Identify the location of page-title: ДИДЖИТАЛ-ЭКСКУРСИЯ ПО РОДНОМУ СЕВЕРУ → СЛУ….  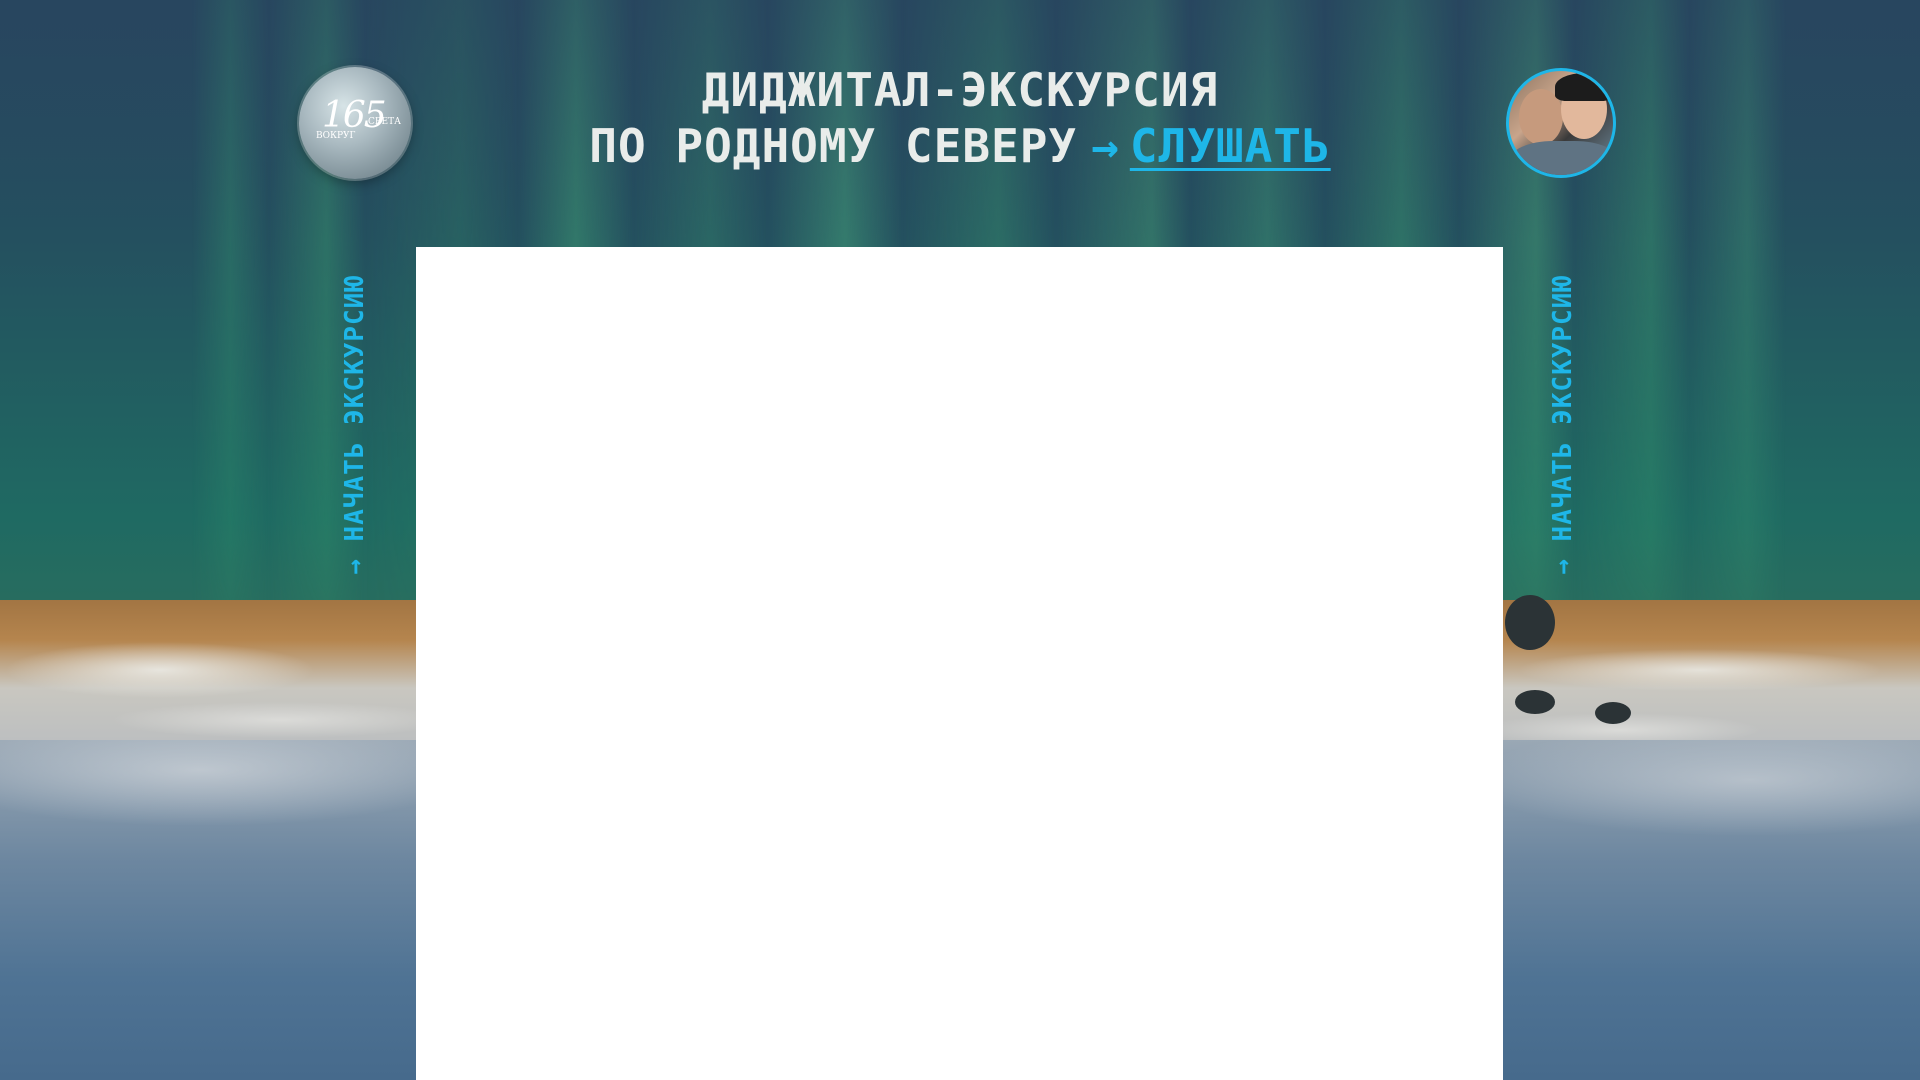
(960, 118).